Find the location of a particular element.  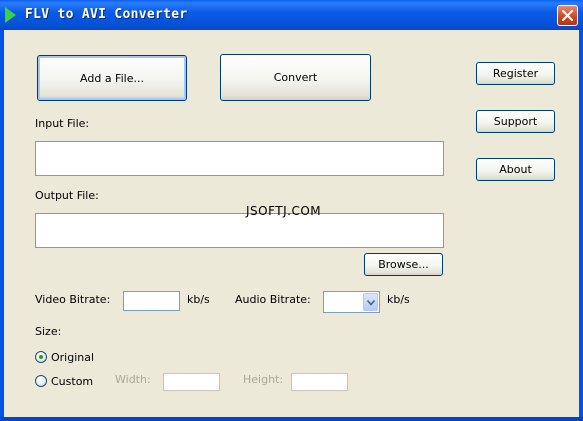

height-input is located at coordinates (319, 382).